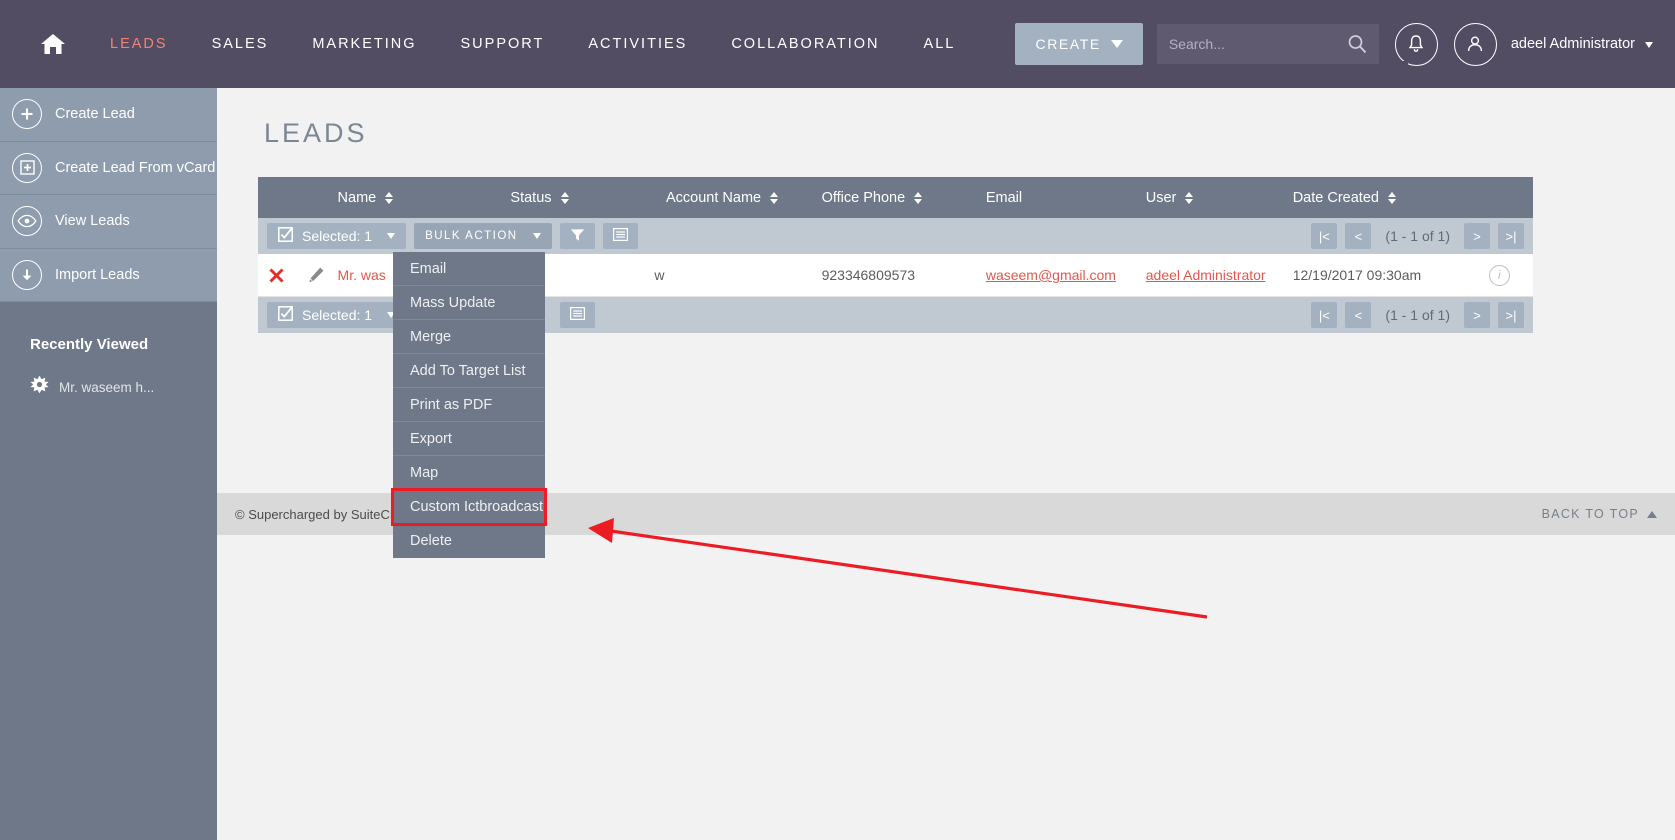 The image size is (1675, 840). I want to click on menu-item-add-to-target-list: Add To Target List, so click(469, 371).